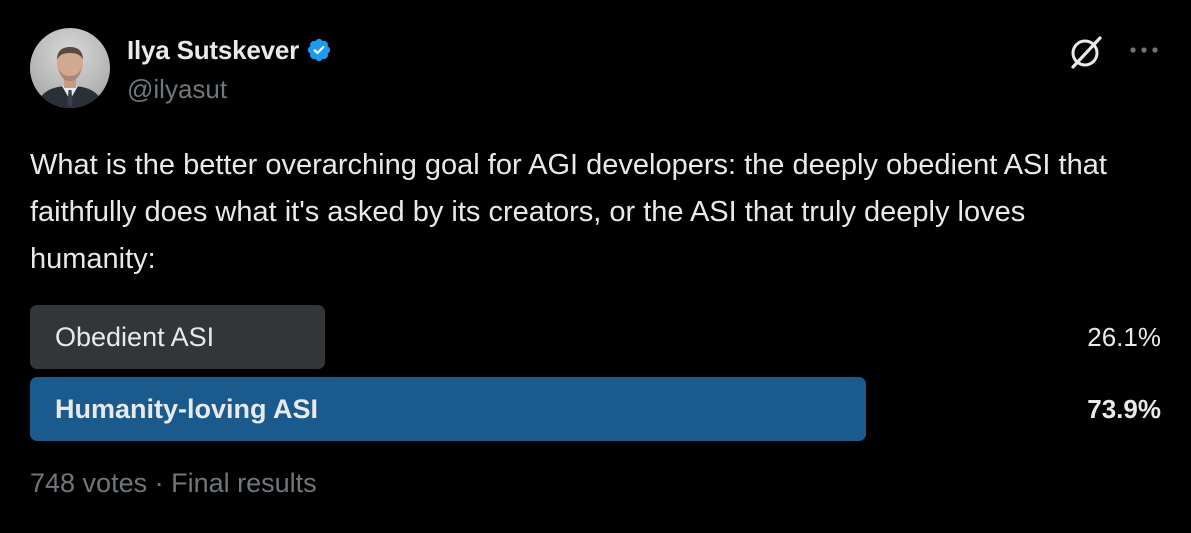 This screenshot has width=1191, height=533. I want to click on poll-option-obedient-asi: Obedient ASI, so click(177, 337).